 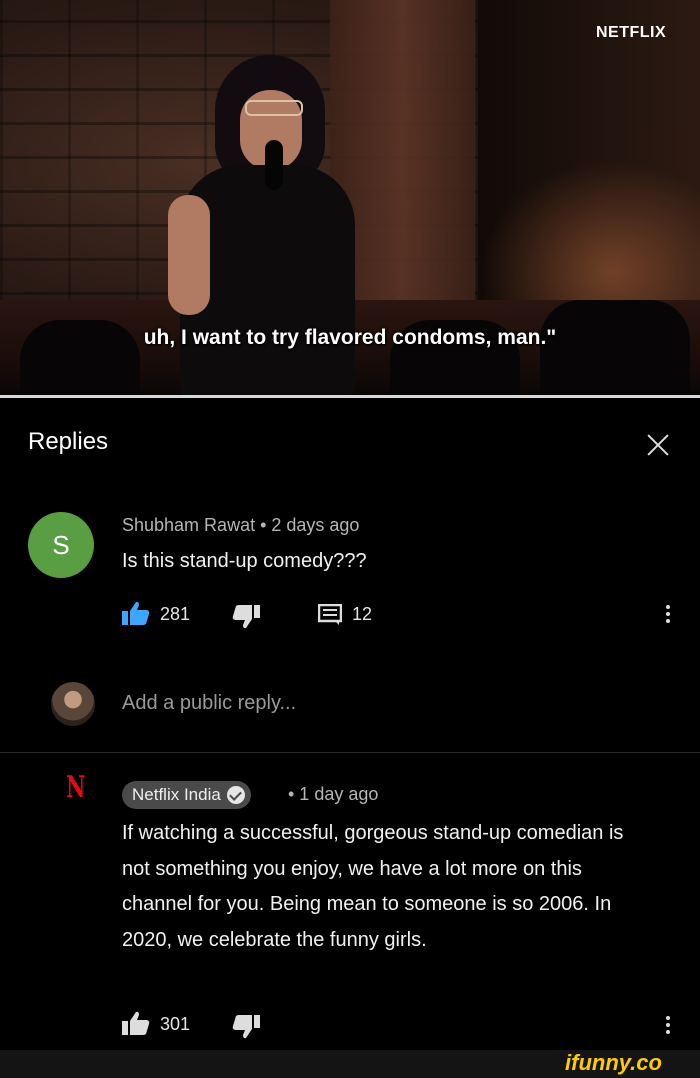 I want to click on channel-badge: Netflix India, so click(x=186, y=795).